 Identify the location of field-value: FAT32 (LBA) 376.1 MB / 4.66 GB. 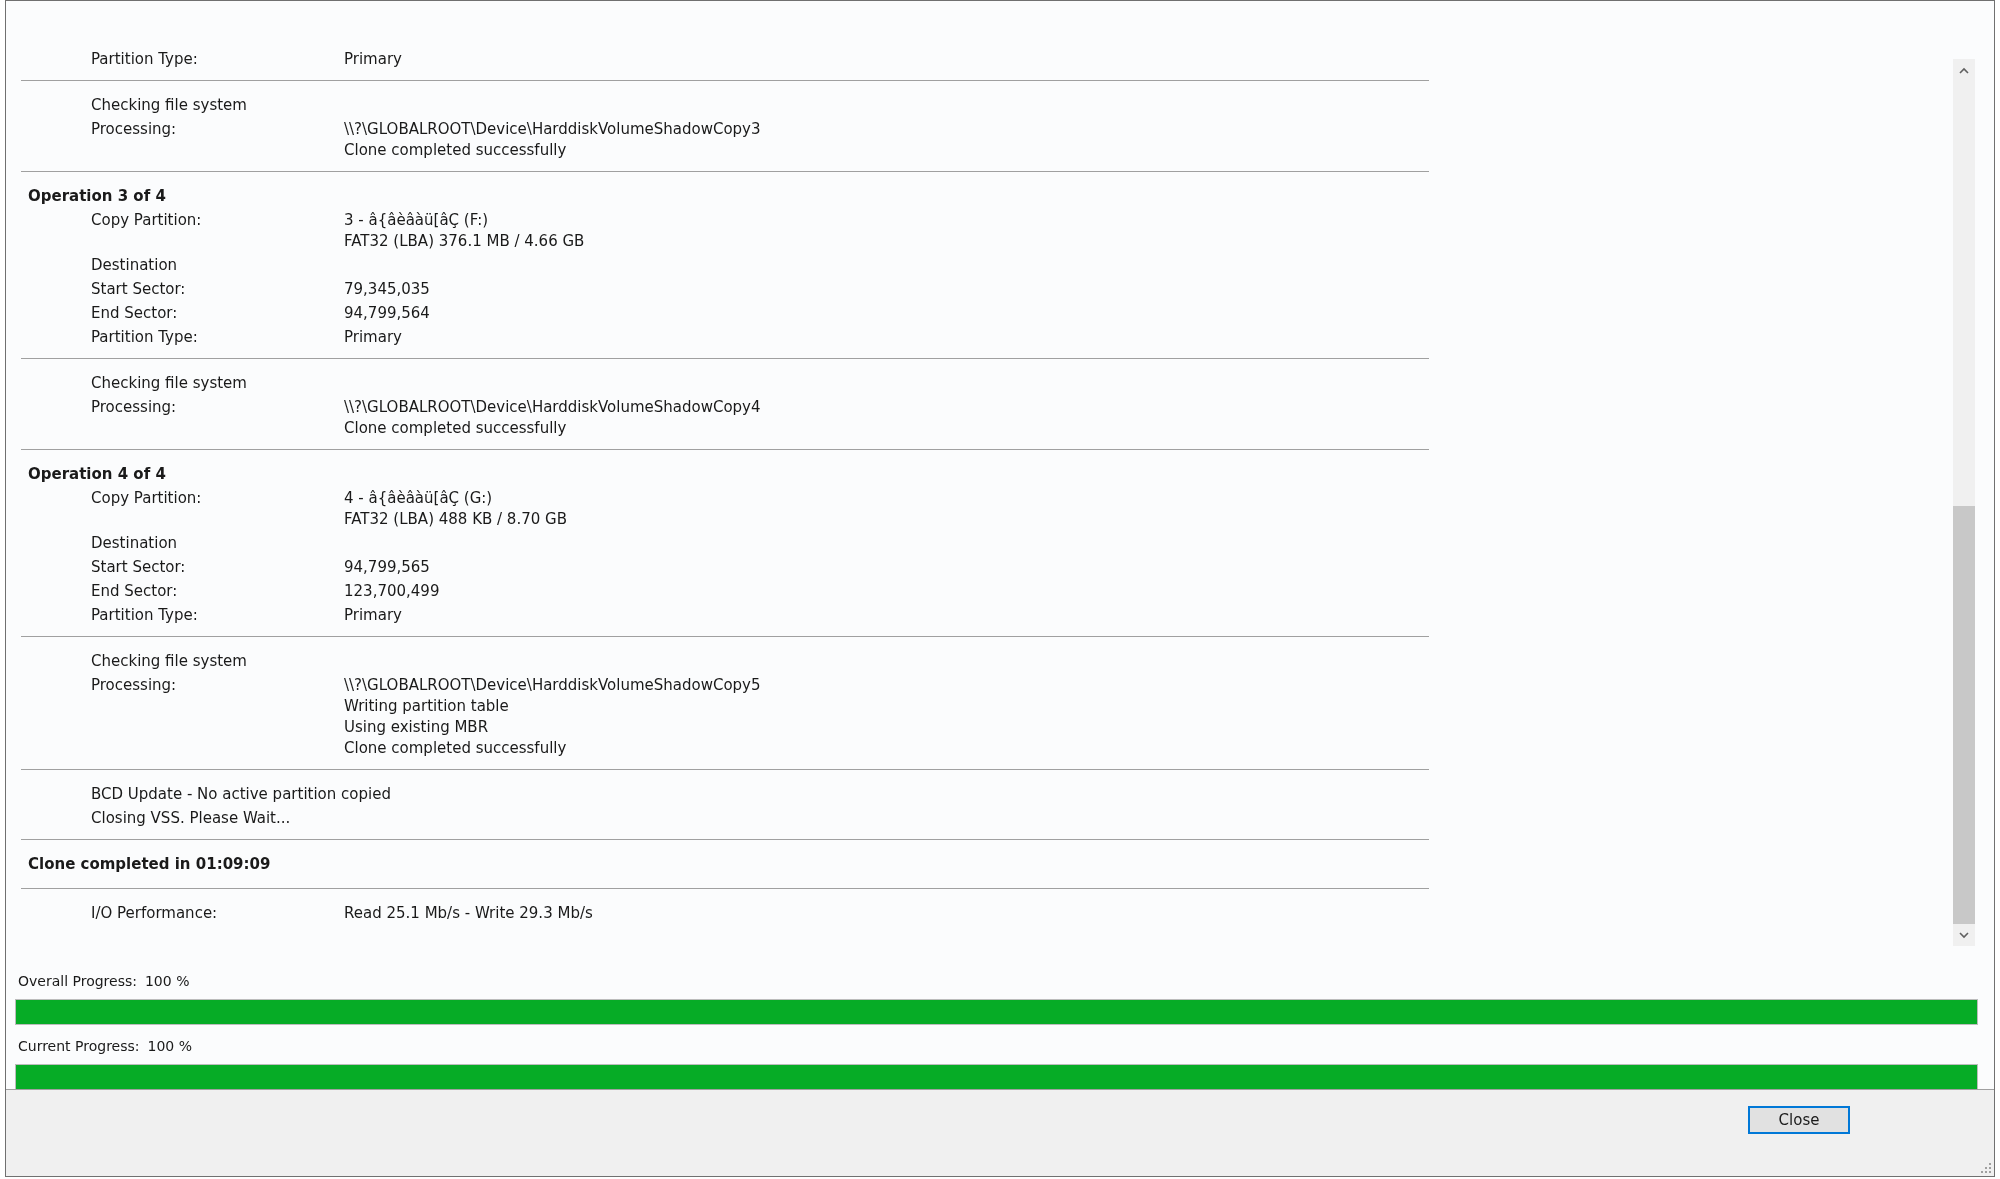
(464, 241).